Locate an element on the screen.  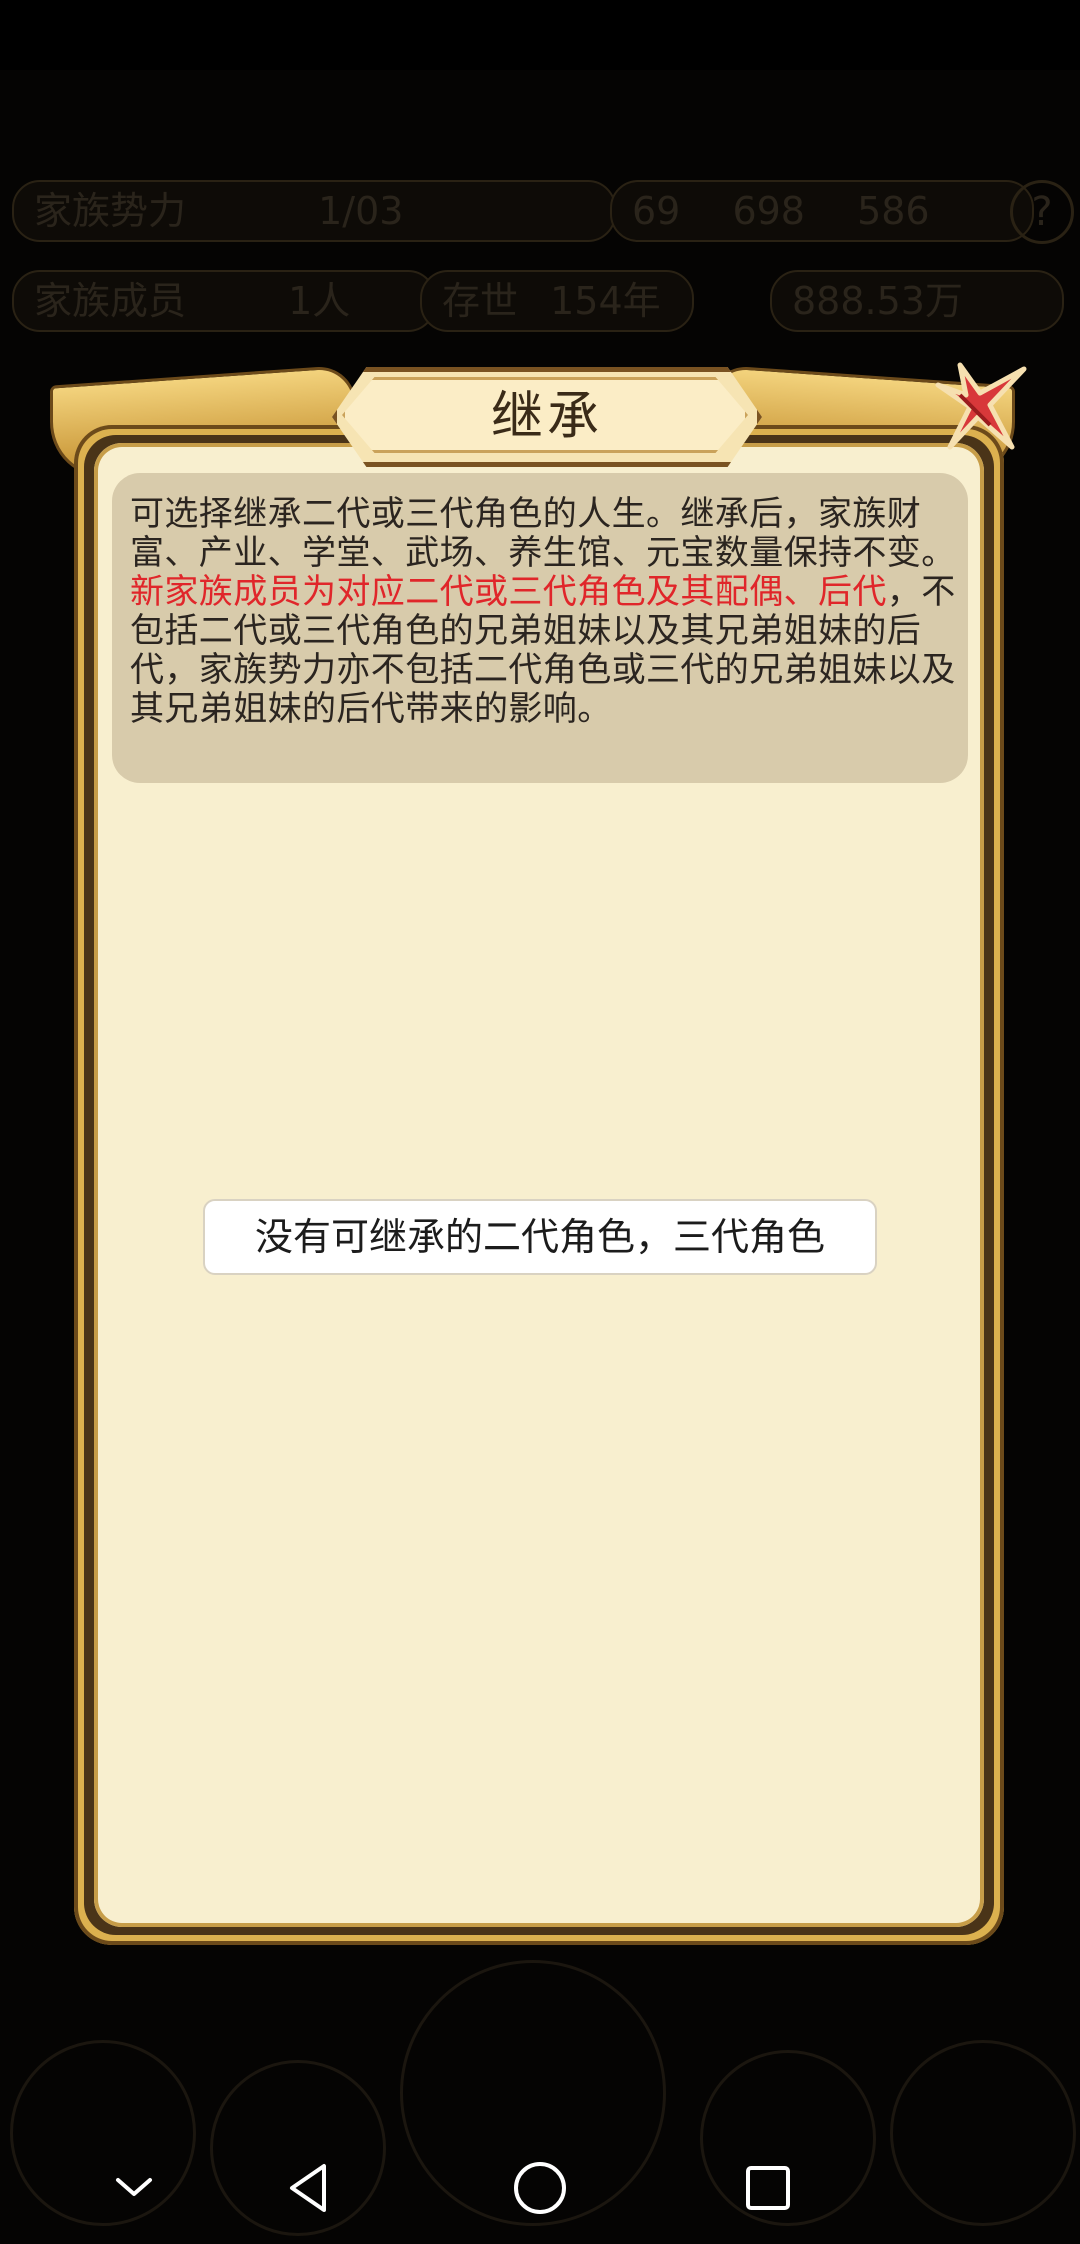
help-icon: ? is located at coordinates (1042, 212).